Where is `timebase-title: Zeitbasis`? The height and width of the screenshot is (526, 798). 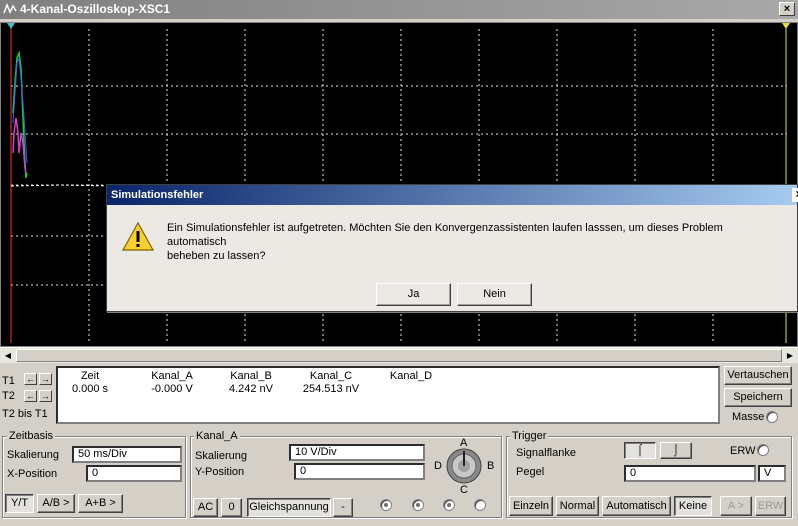 timebase-title: Zeitbasis is located at coordinates (31, 436).